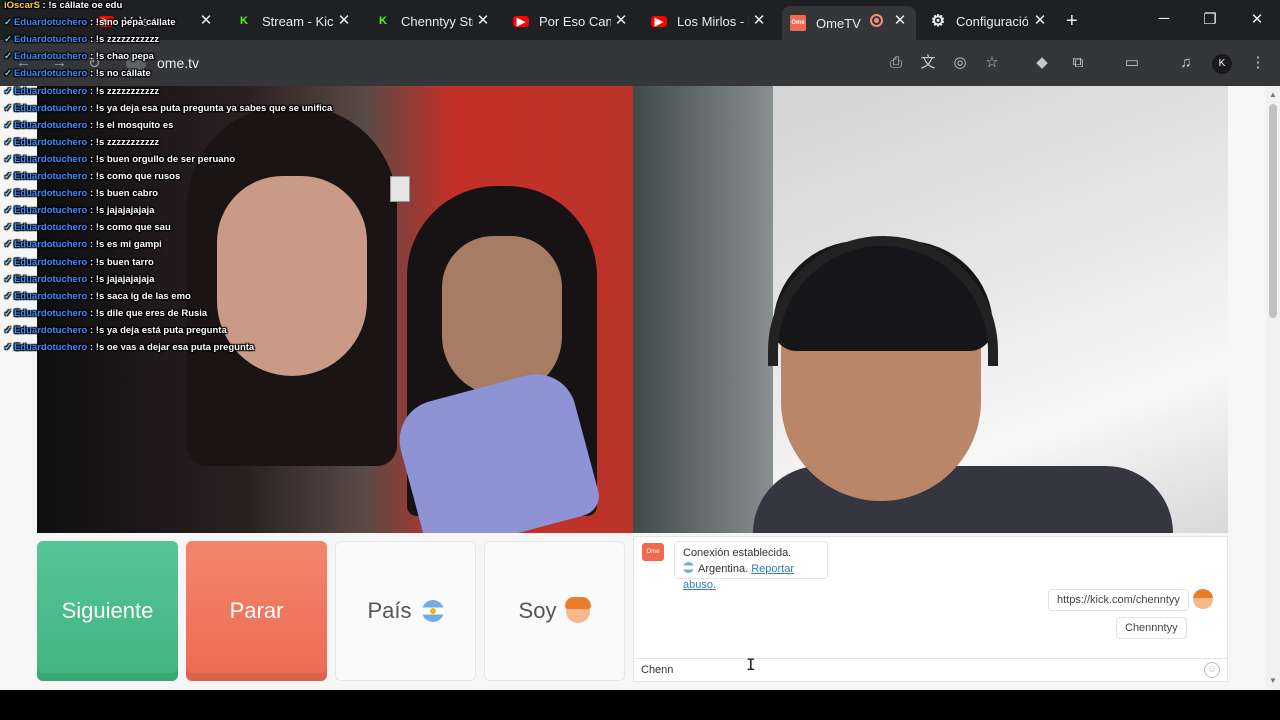 This screenshot has height=720, width=1280. Describe the element at coordinates (405, 611) in the screenshot. I see `country-button: País` at that location.